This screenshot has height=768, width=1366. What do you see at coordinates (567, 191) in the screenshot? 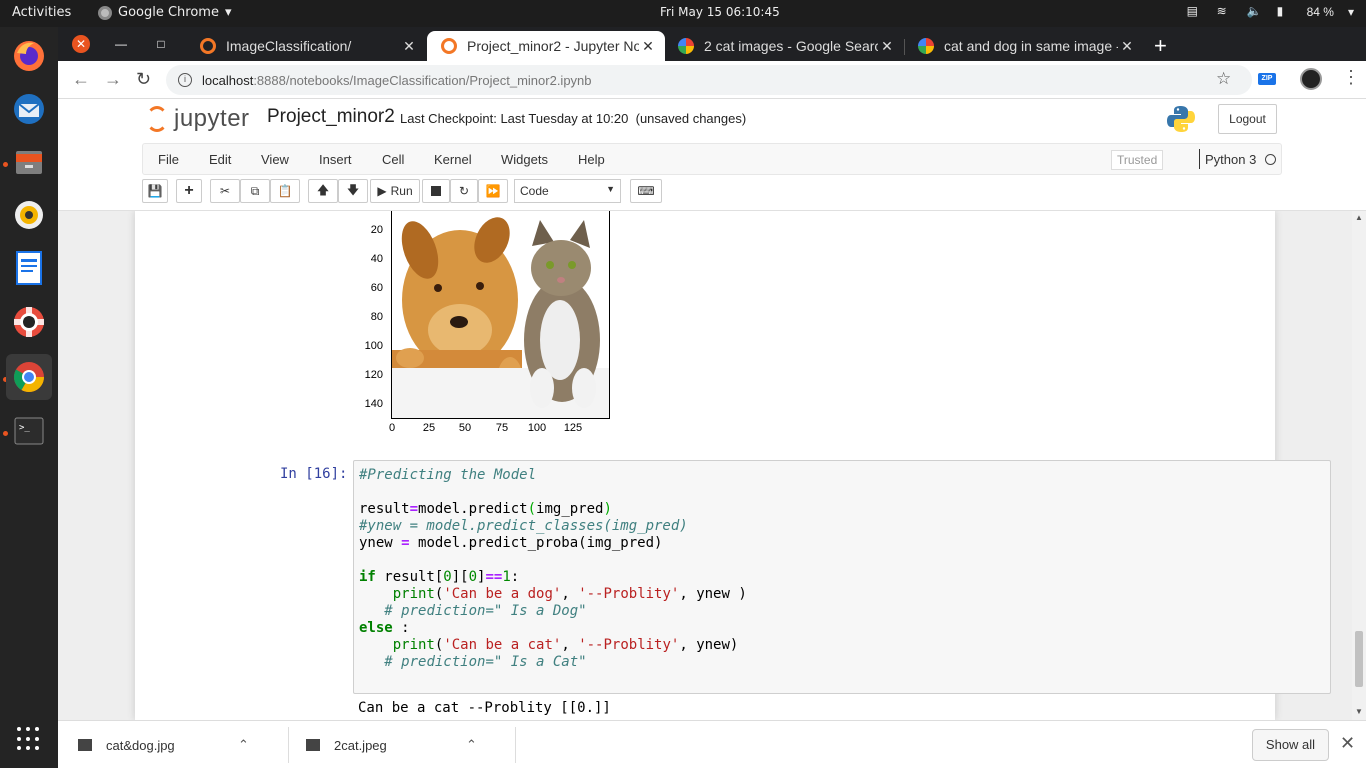
I see `cell-type-select: Code ▼` at bounding box center [567, 191].